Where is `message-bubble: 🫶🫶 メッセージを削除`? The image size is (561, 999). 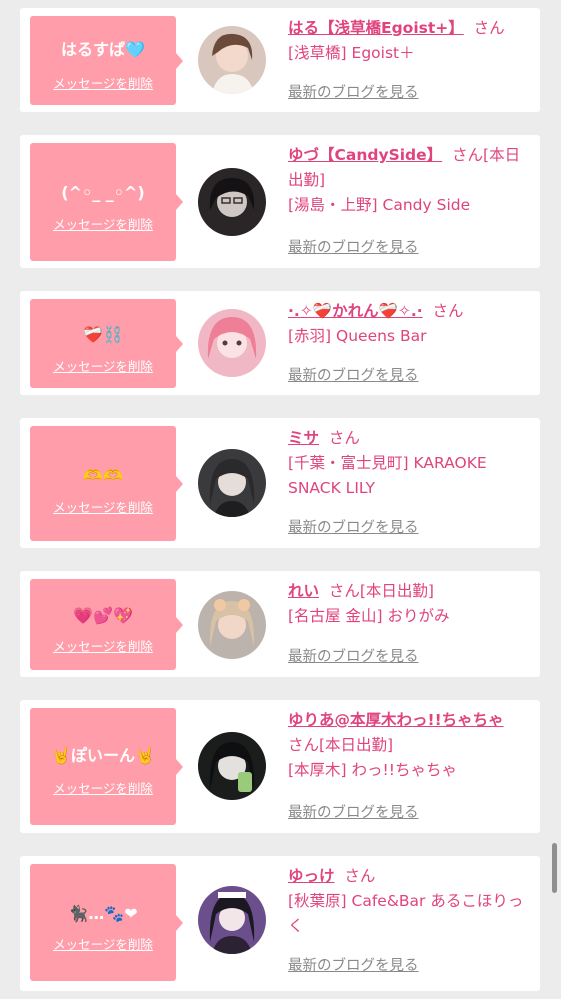 message-bubble: 🫶🫶 メッセージを削除 is located at coordinates (106, 483).